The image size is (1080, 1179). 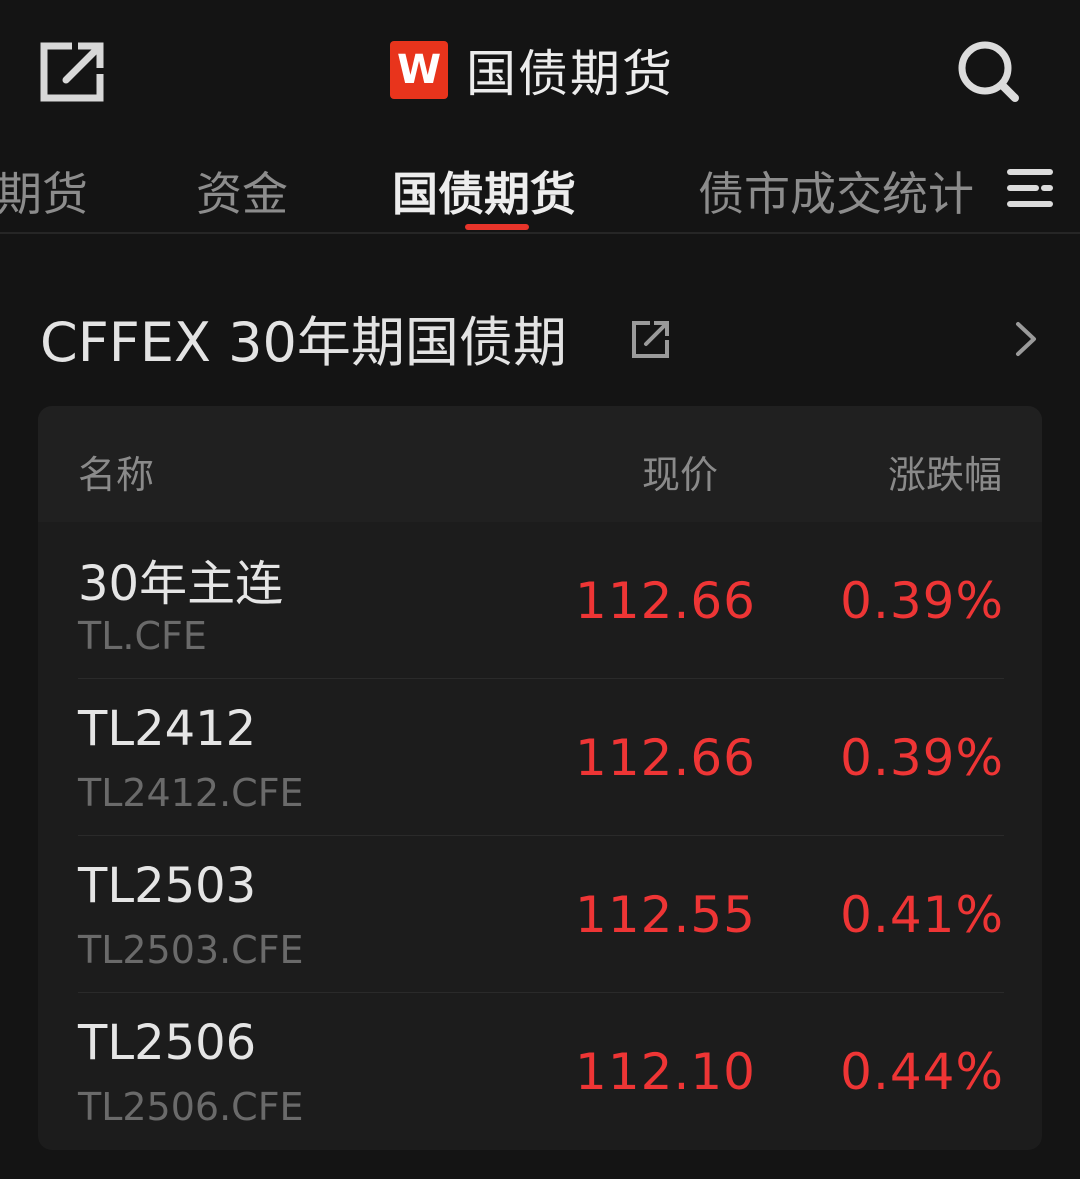 What do you see at coordinates (419, 70) in the screenshot?
I see `app-logo: W` at bounding box center [419, 70].